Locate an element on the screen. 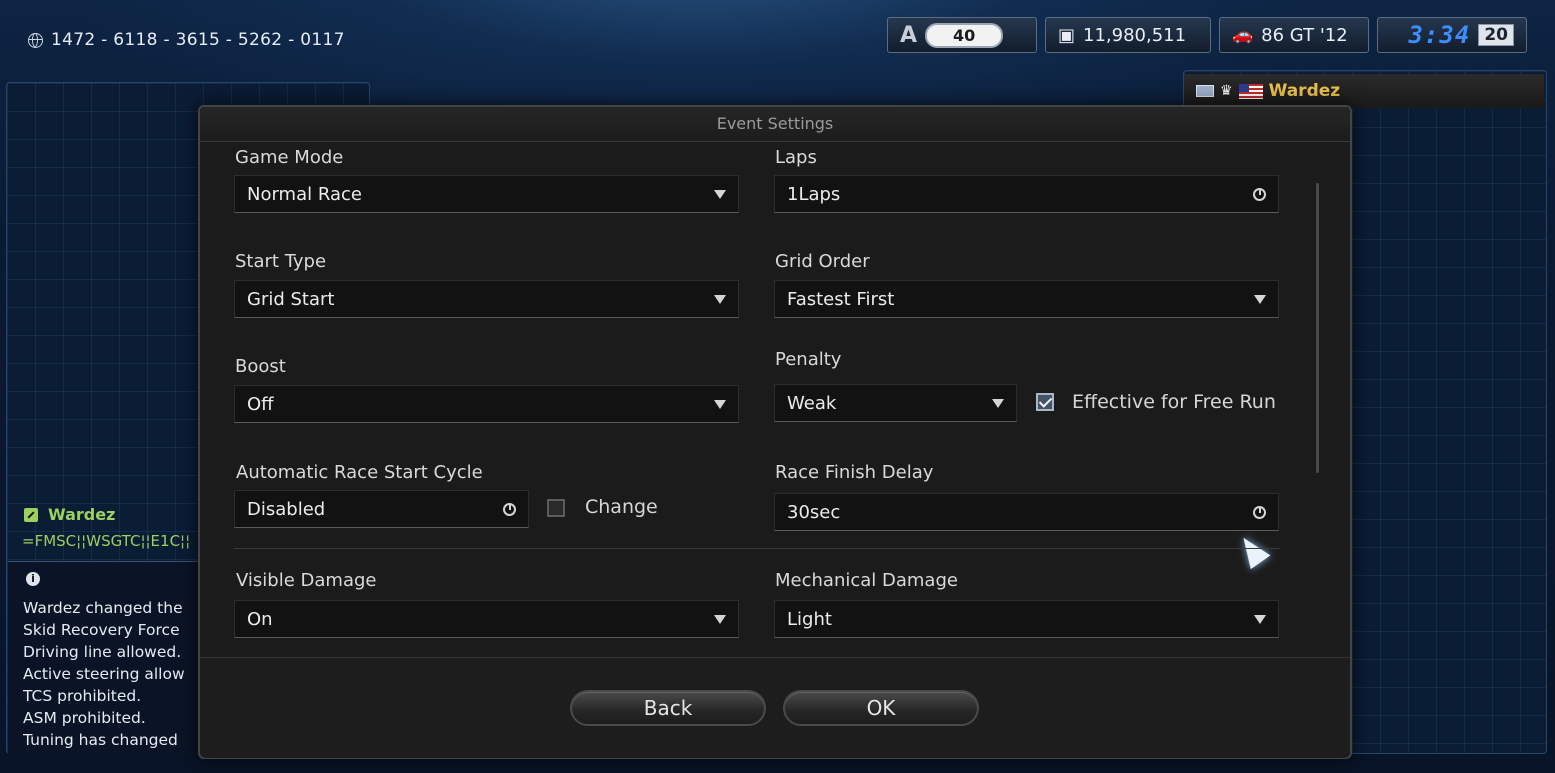  game-mode-select: Normal Race is located at coordinates (486, 194).